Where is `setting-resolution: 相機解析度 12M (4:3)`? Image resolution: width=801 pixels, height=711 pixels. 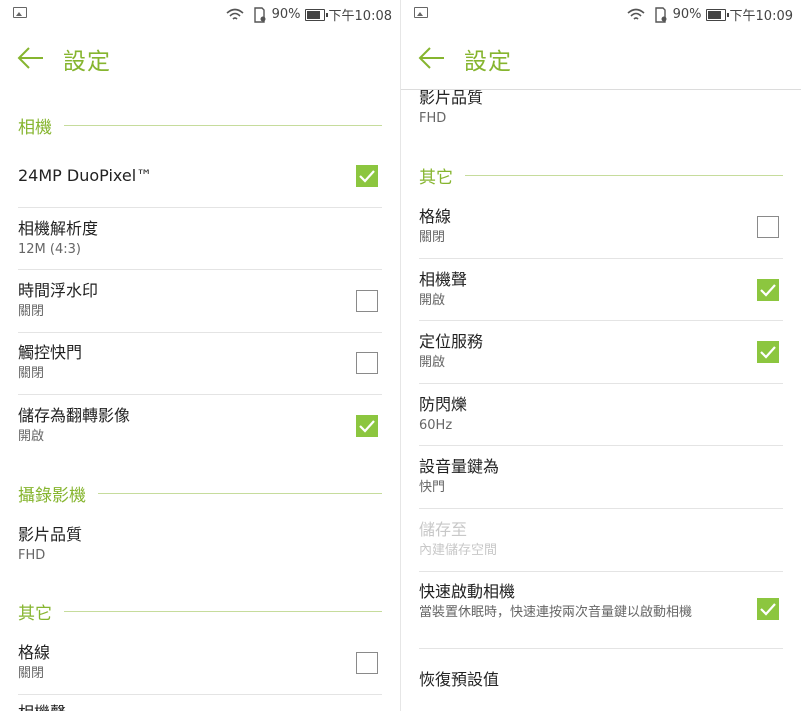
setting-resolution: 相機解析度 12M (4:3) is located at coordinates (200, 238).